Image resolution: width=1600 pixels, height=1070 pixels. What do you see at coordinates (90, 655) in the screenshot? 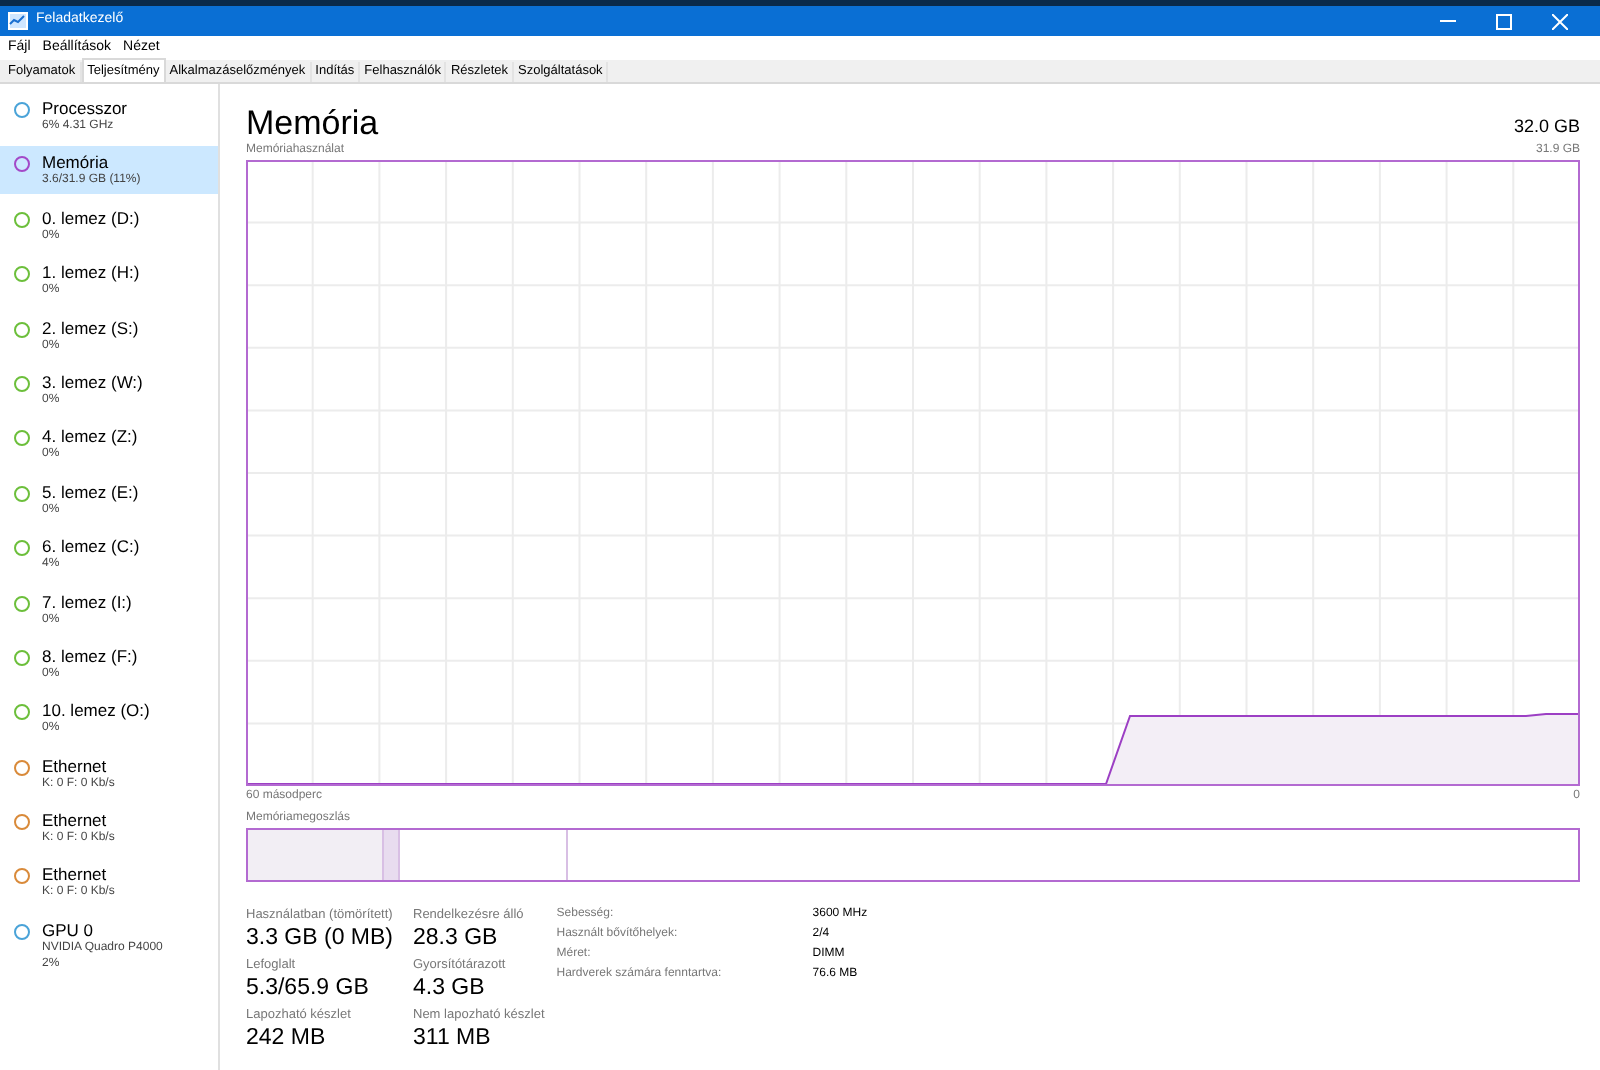
I see `item-name: 8. lemez (F:)` at bounding box center [90, 655].